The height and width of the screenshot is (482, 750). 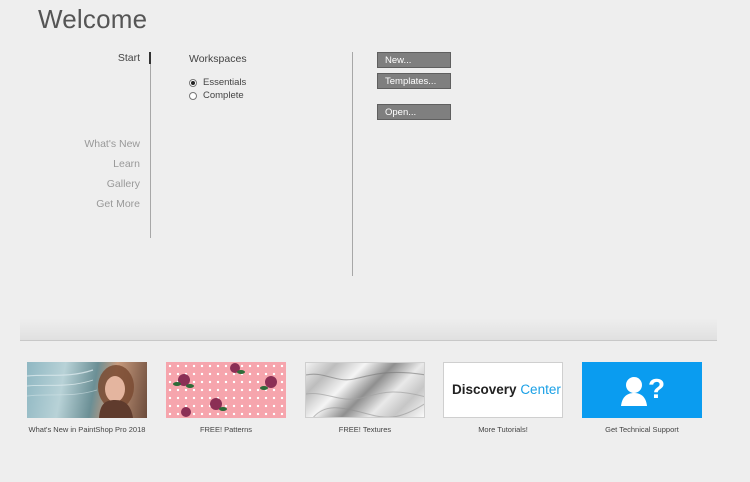 I want to click on bottom-separator, so click(x=368, y=340).